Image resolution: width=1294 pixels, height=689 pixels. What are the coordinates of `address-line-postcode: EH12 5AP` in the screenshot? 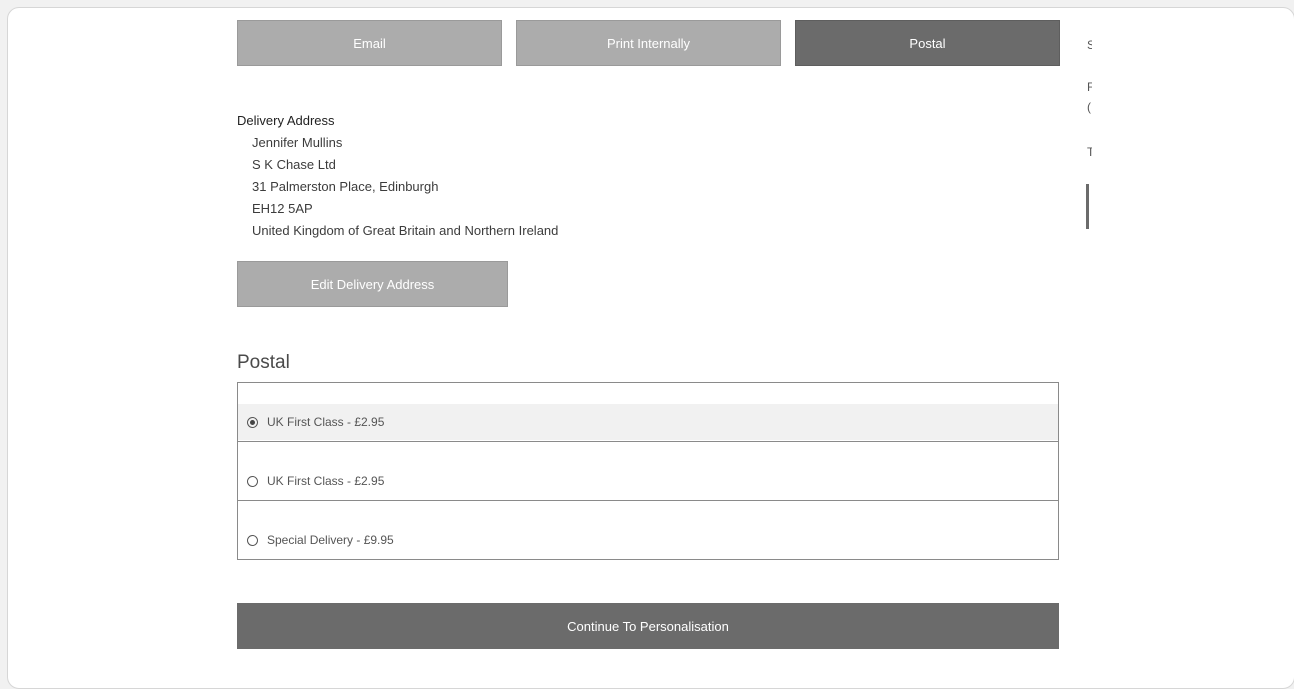 It's located at (282, 208).